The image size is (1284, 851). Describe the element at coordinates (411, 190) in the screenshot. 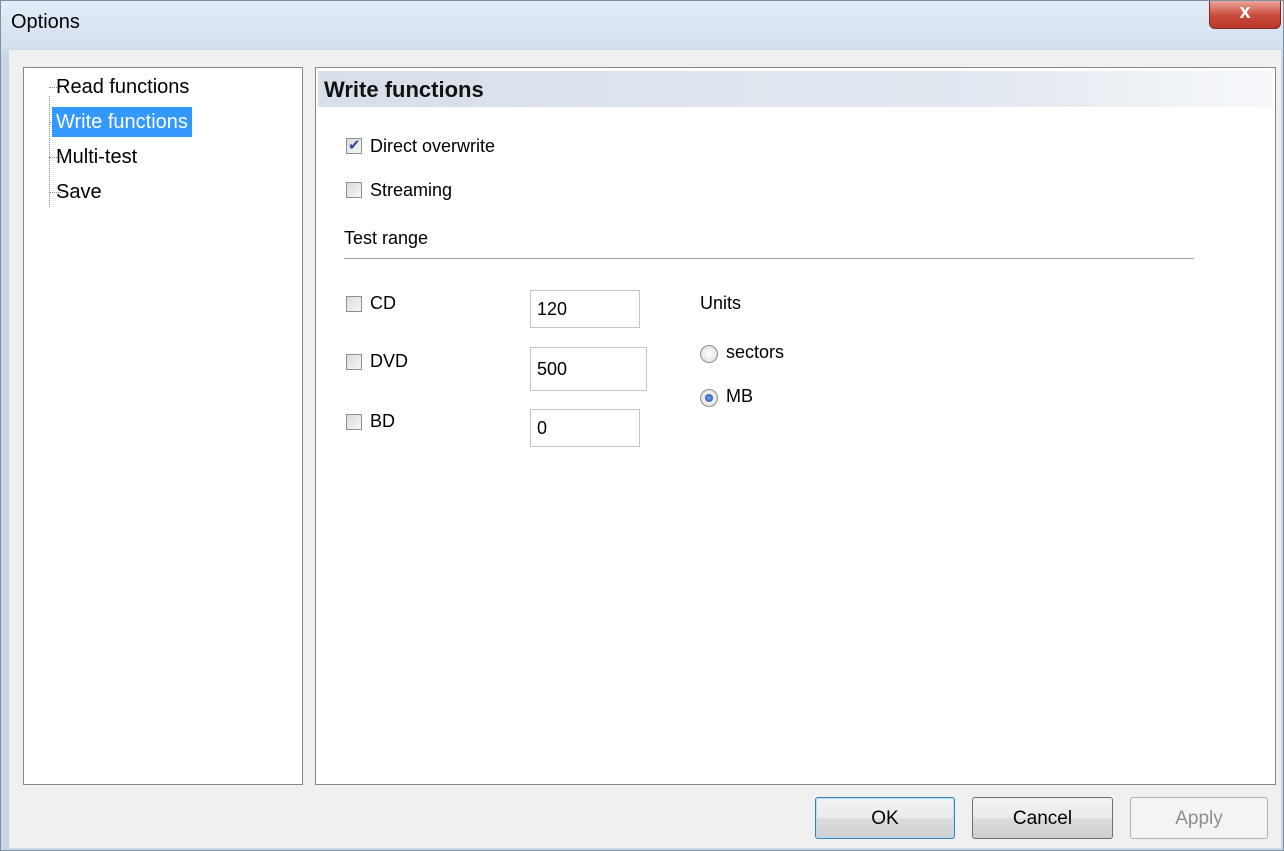

I see `streaming-label: Streaming` at that location.